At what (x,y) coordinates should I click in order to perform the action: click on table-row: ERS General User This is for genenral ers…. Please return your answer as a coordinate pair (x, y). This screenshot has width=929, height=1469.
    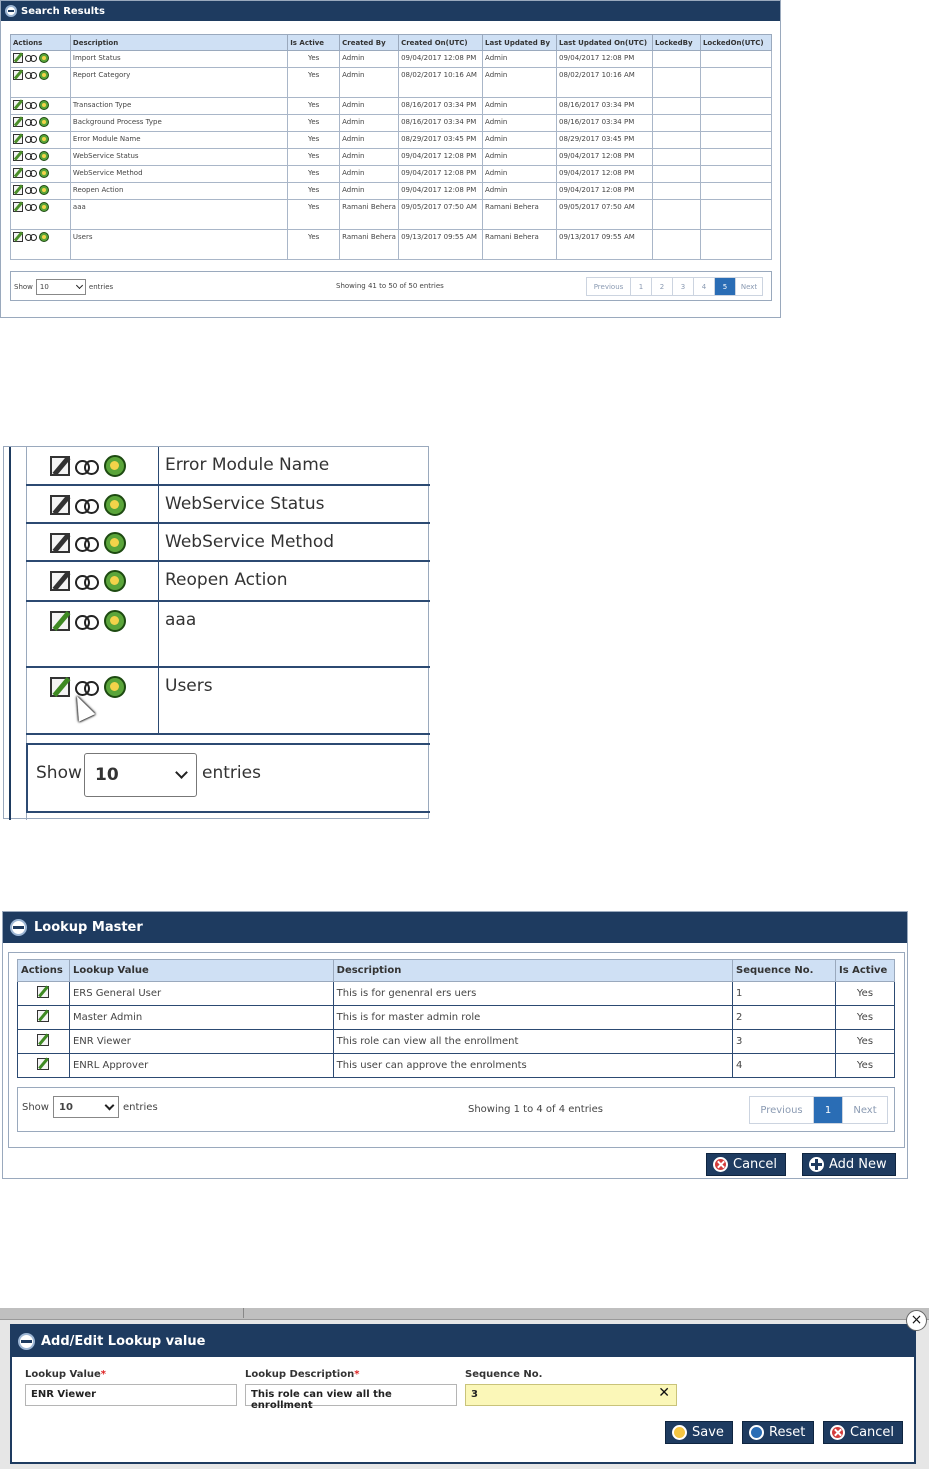
    Looking at the image, I should click on (456, 993).